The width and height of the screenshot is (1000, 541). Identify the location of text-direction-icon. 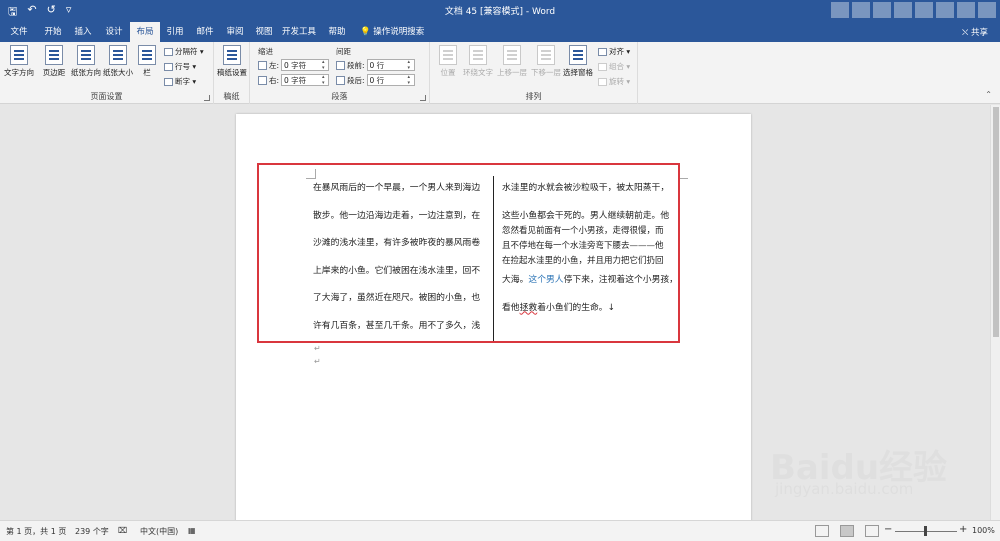
(19, 55).